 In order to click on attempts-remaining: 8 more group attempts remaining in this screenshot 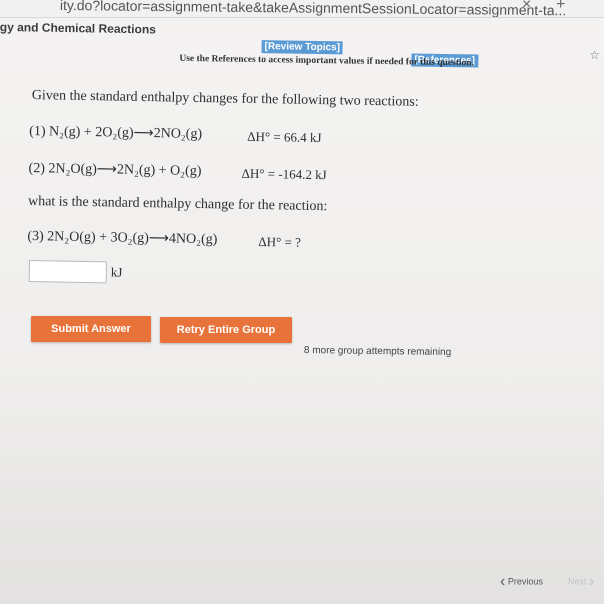, I will do `click(377, 352)`.